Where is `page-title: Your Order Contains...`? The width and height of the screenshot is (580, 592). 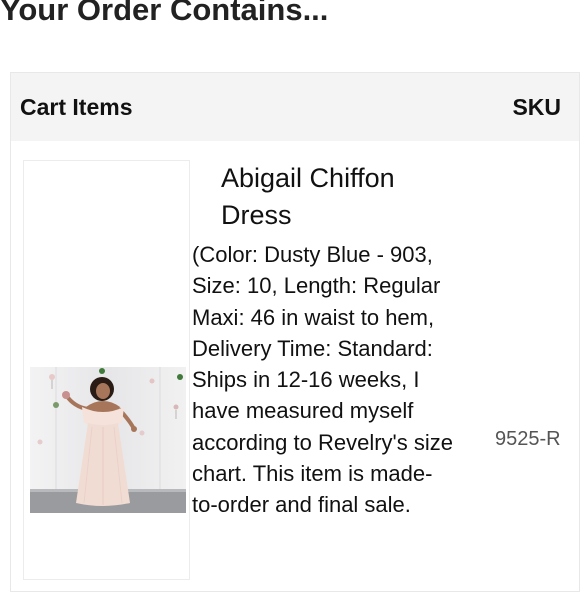
page-title: Your Order Contains... is located at coordinates (164, 13).